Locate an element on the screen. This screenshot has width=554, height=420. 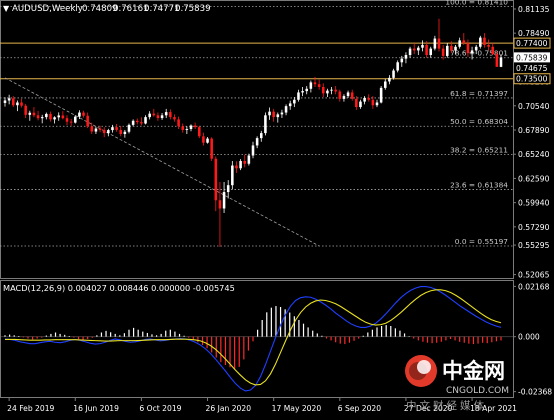
cngold-logo-highlight is located at coordinates (424, 367).